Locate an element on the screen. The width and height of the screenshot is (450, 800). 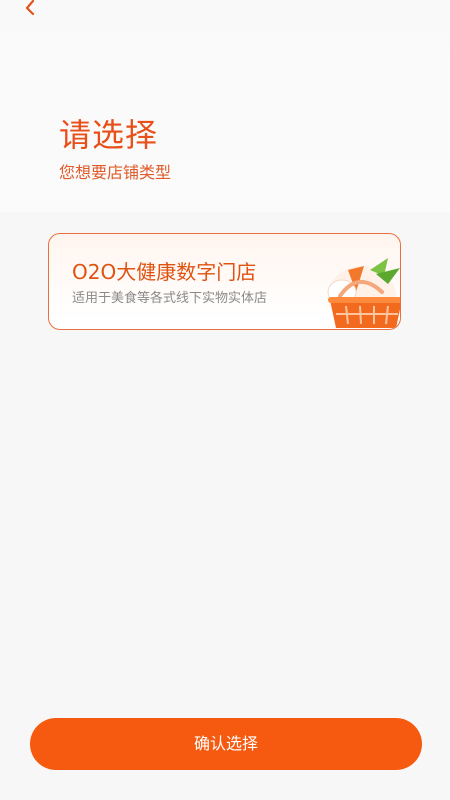
store-type-title: O2O大健康数字门店 is located at coordinates (164, 272).